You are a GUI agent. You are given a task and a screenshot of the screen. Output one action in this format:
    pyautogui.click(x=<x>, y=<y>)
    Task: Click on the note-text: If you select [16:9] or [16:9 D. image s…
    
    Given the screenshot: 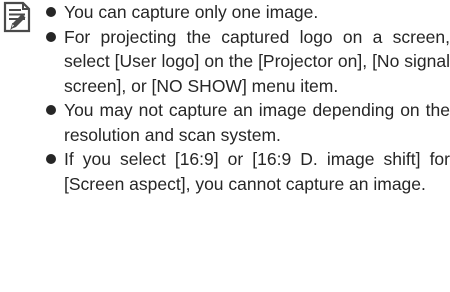 What is the action you would take?
    pyautogui.click(x=257, y=171)
    